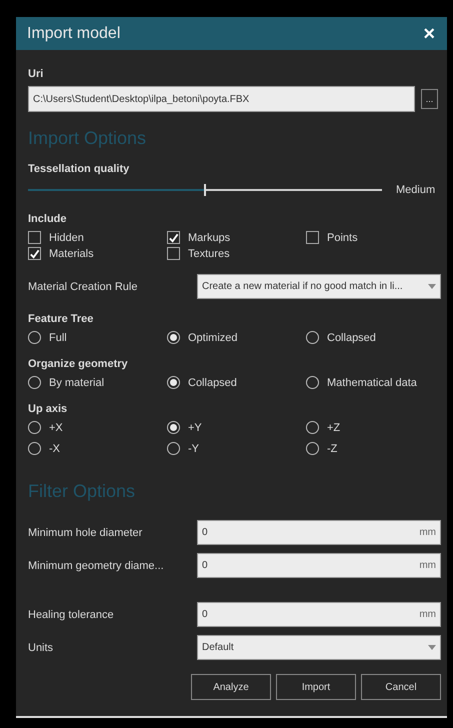  I want to click on radio-label: Mathematical data, so click(372, 382).